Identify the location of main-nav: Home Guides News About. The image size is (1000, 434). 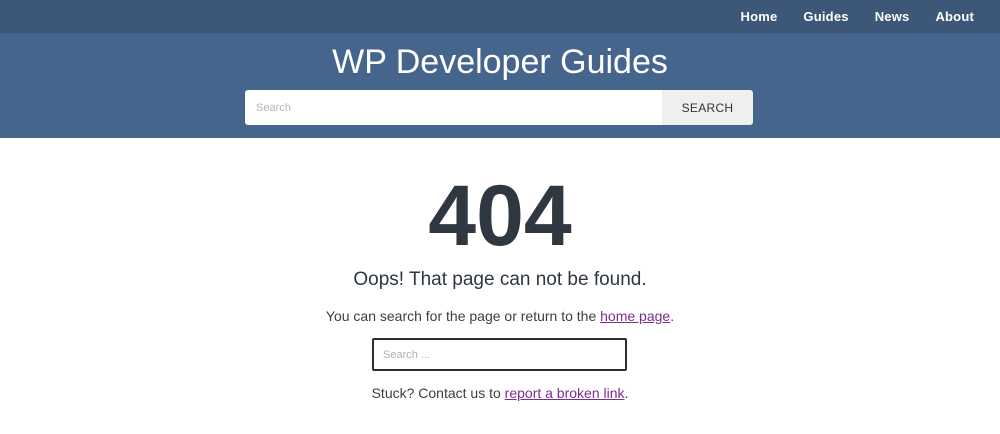
(870, 16).